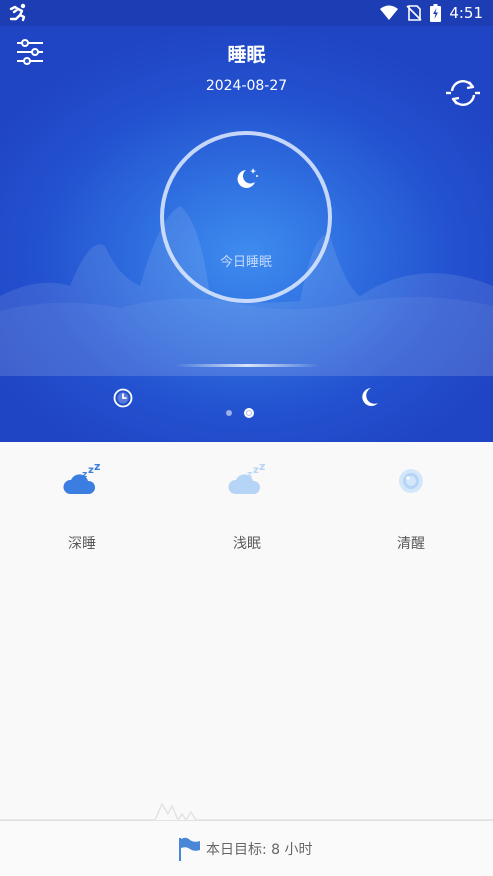 The height and width of the screenshot is (876, 493). I want to click on sync-icon, so click(463, 93).